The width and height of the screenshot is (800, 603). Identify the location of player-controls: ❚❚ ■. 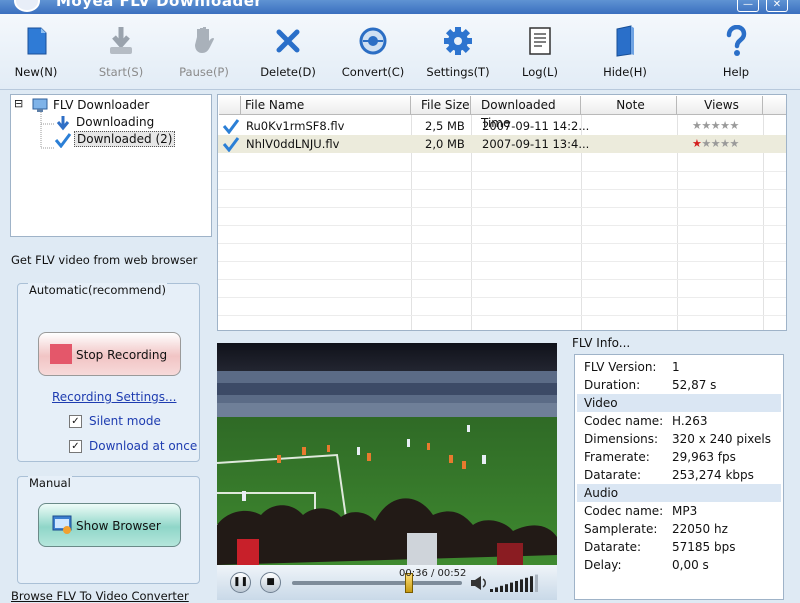
(387, 582).